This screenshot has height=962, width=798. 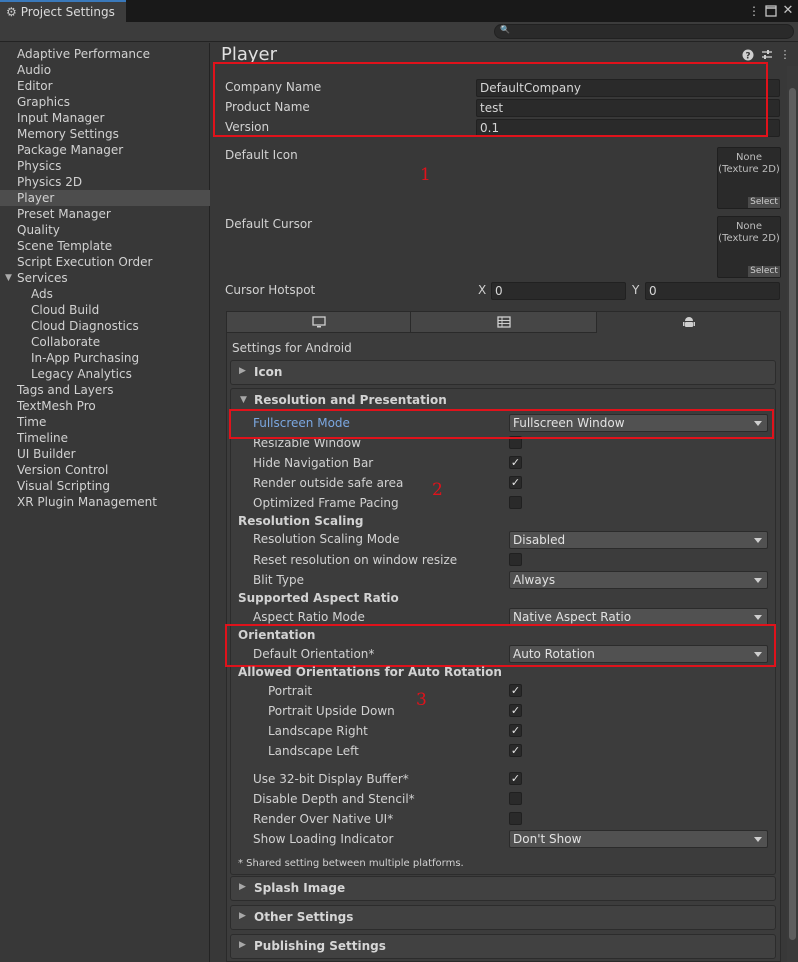 I want to click on sidebar-item: Scene Template, so click(x=105, y=246).